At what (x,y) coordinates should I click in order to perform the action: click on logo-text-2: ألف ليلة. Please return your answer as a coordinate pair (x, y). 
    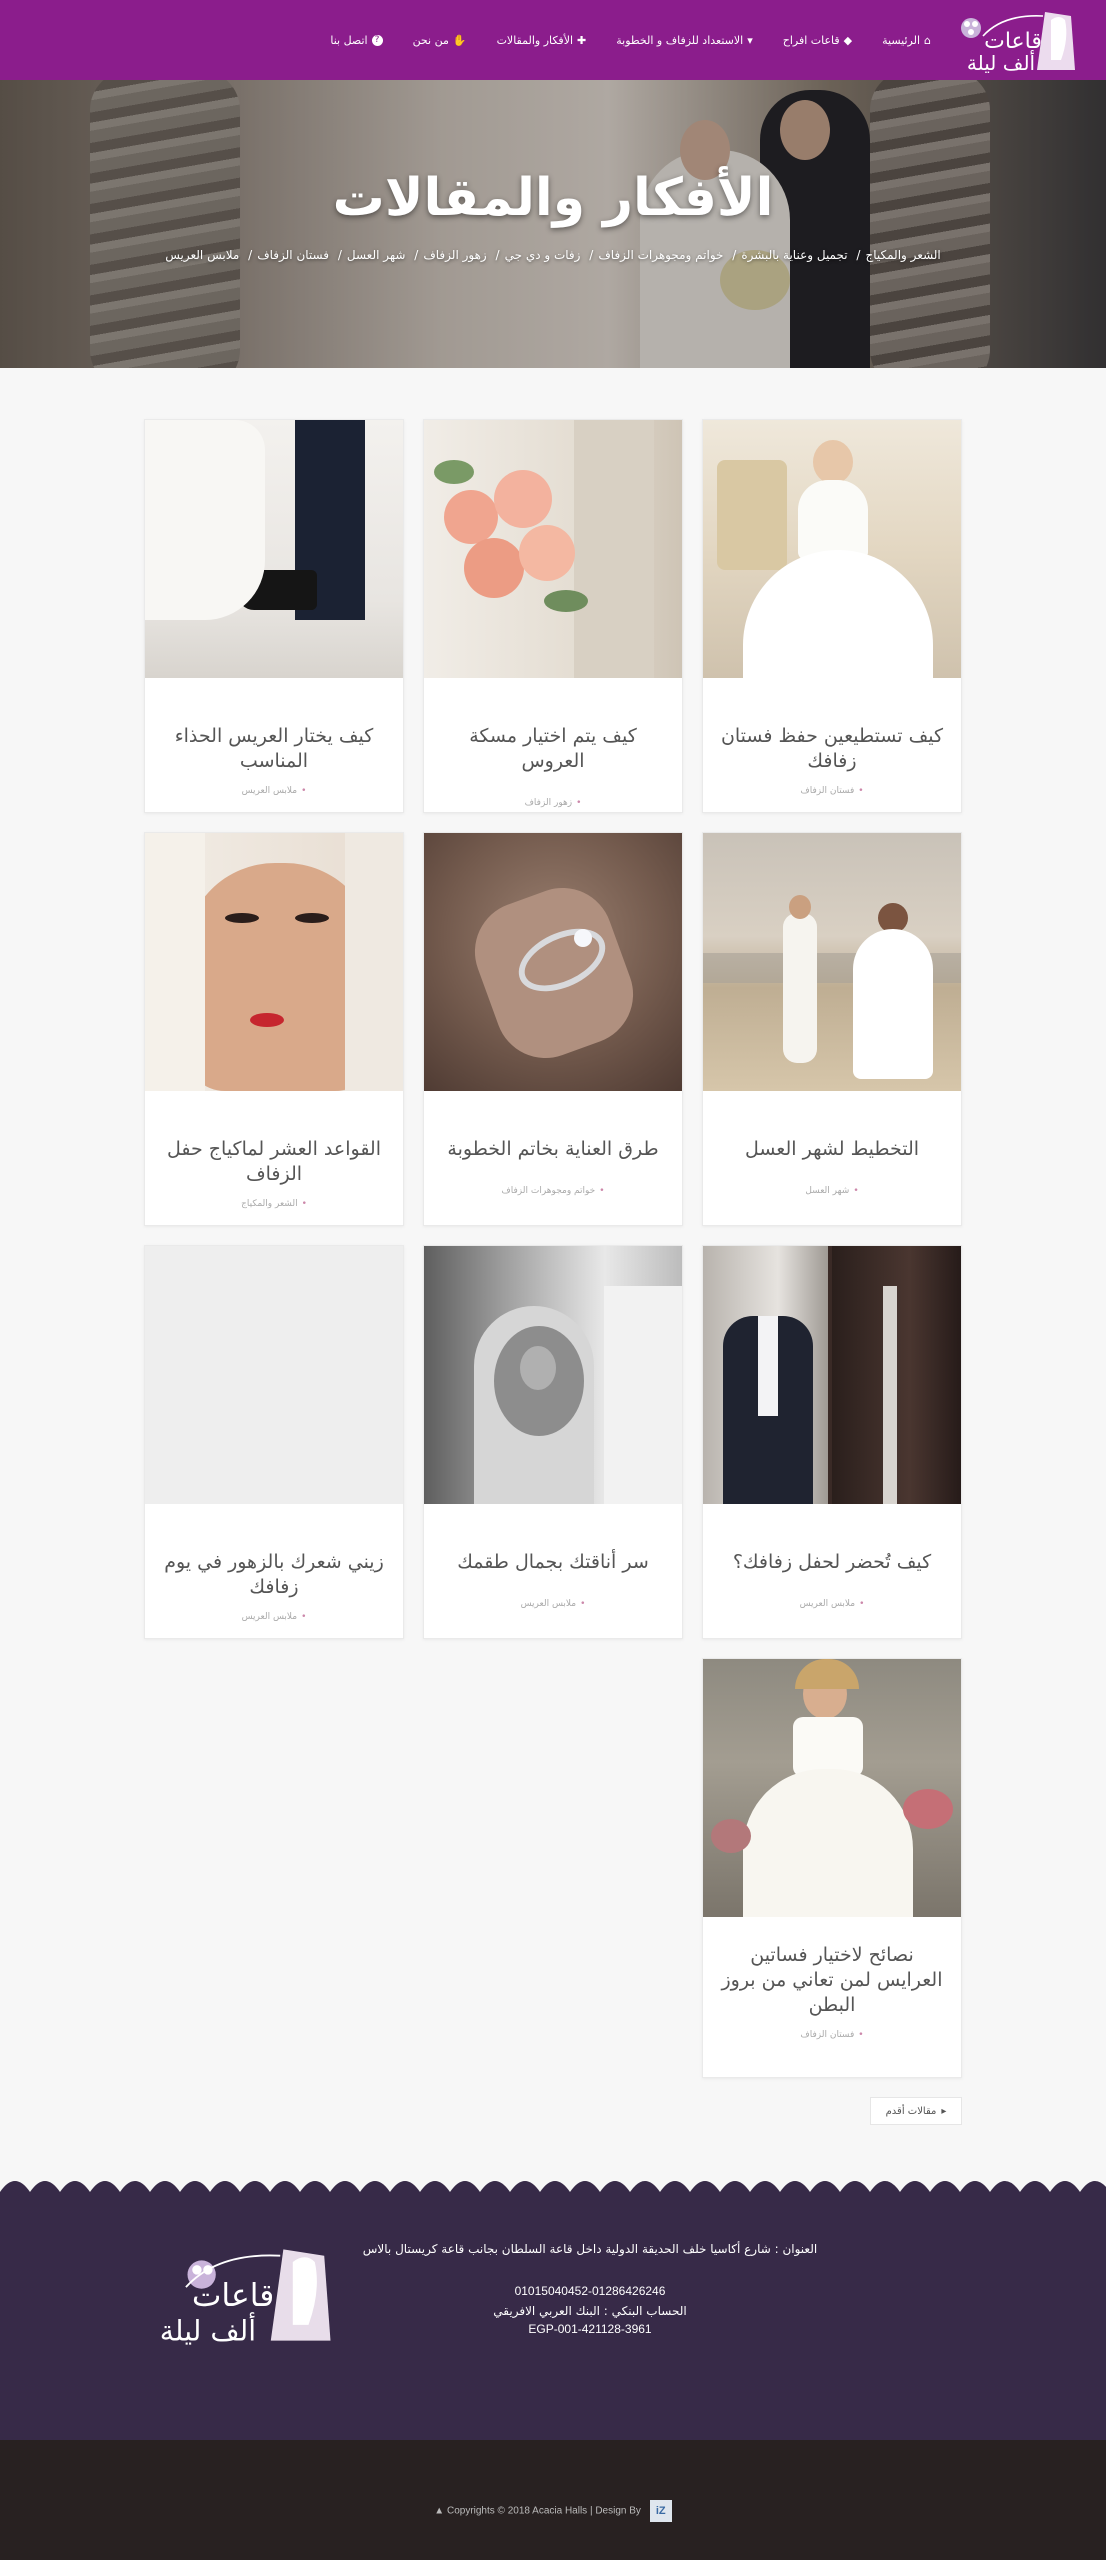
    Looking at the image, I should click on (1001, 62).